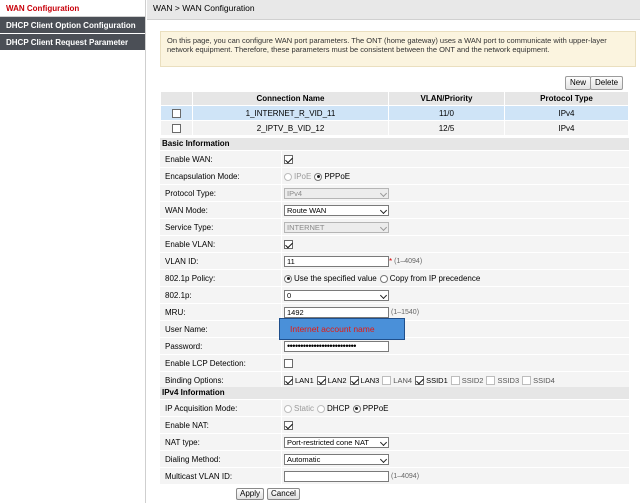 Image resolution: width=640 pixels, height=503 pixels. What do you see at coordinates (182, 442) in the screenshot?
I see `nat-type-label: NAT type:` at bounding box center [182, 442].